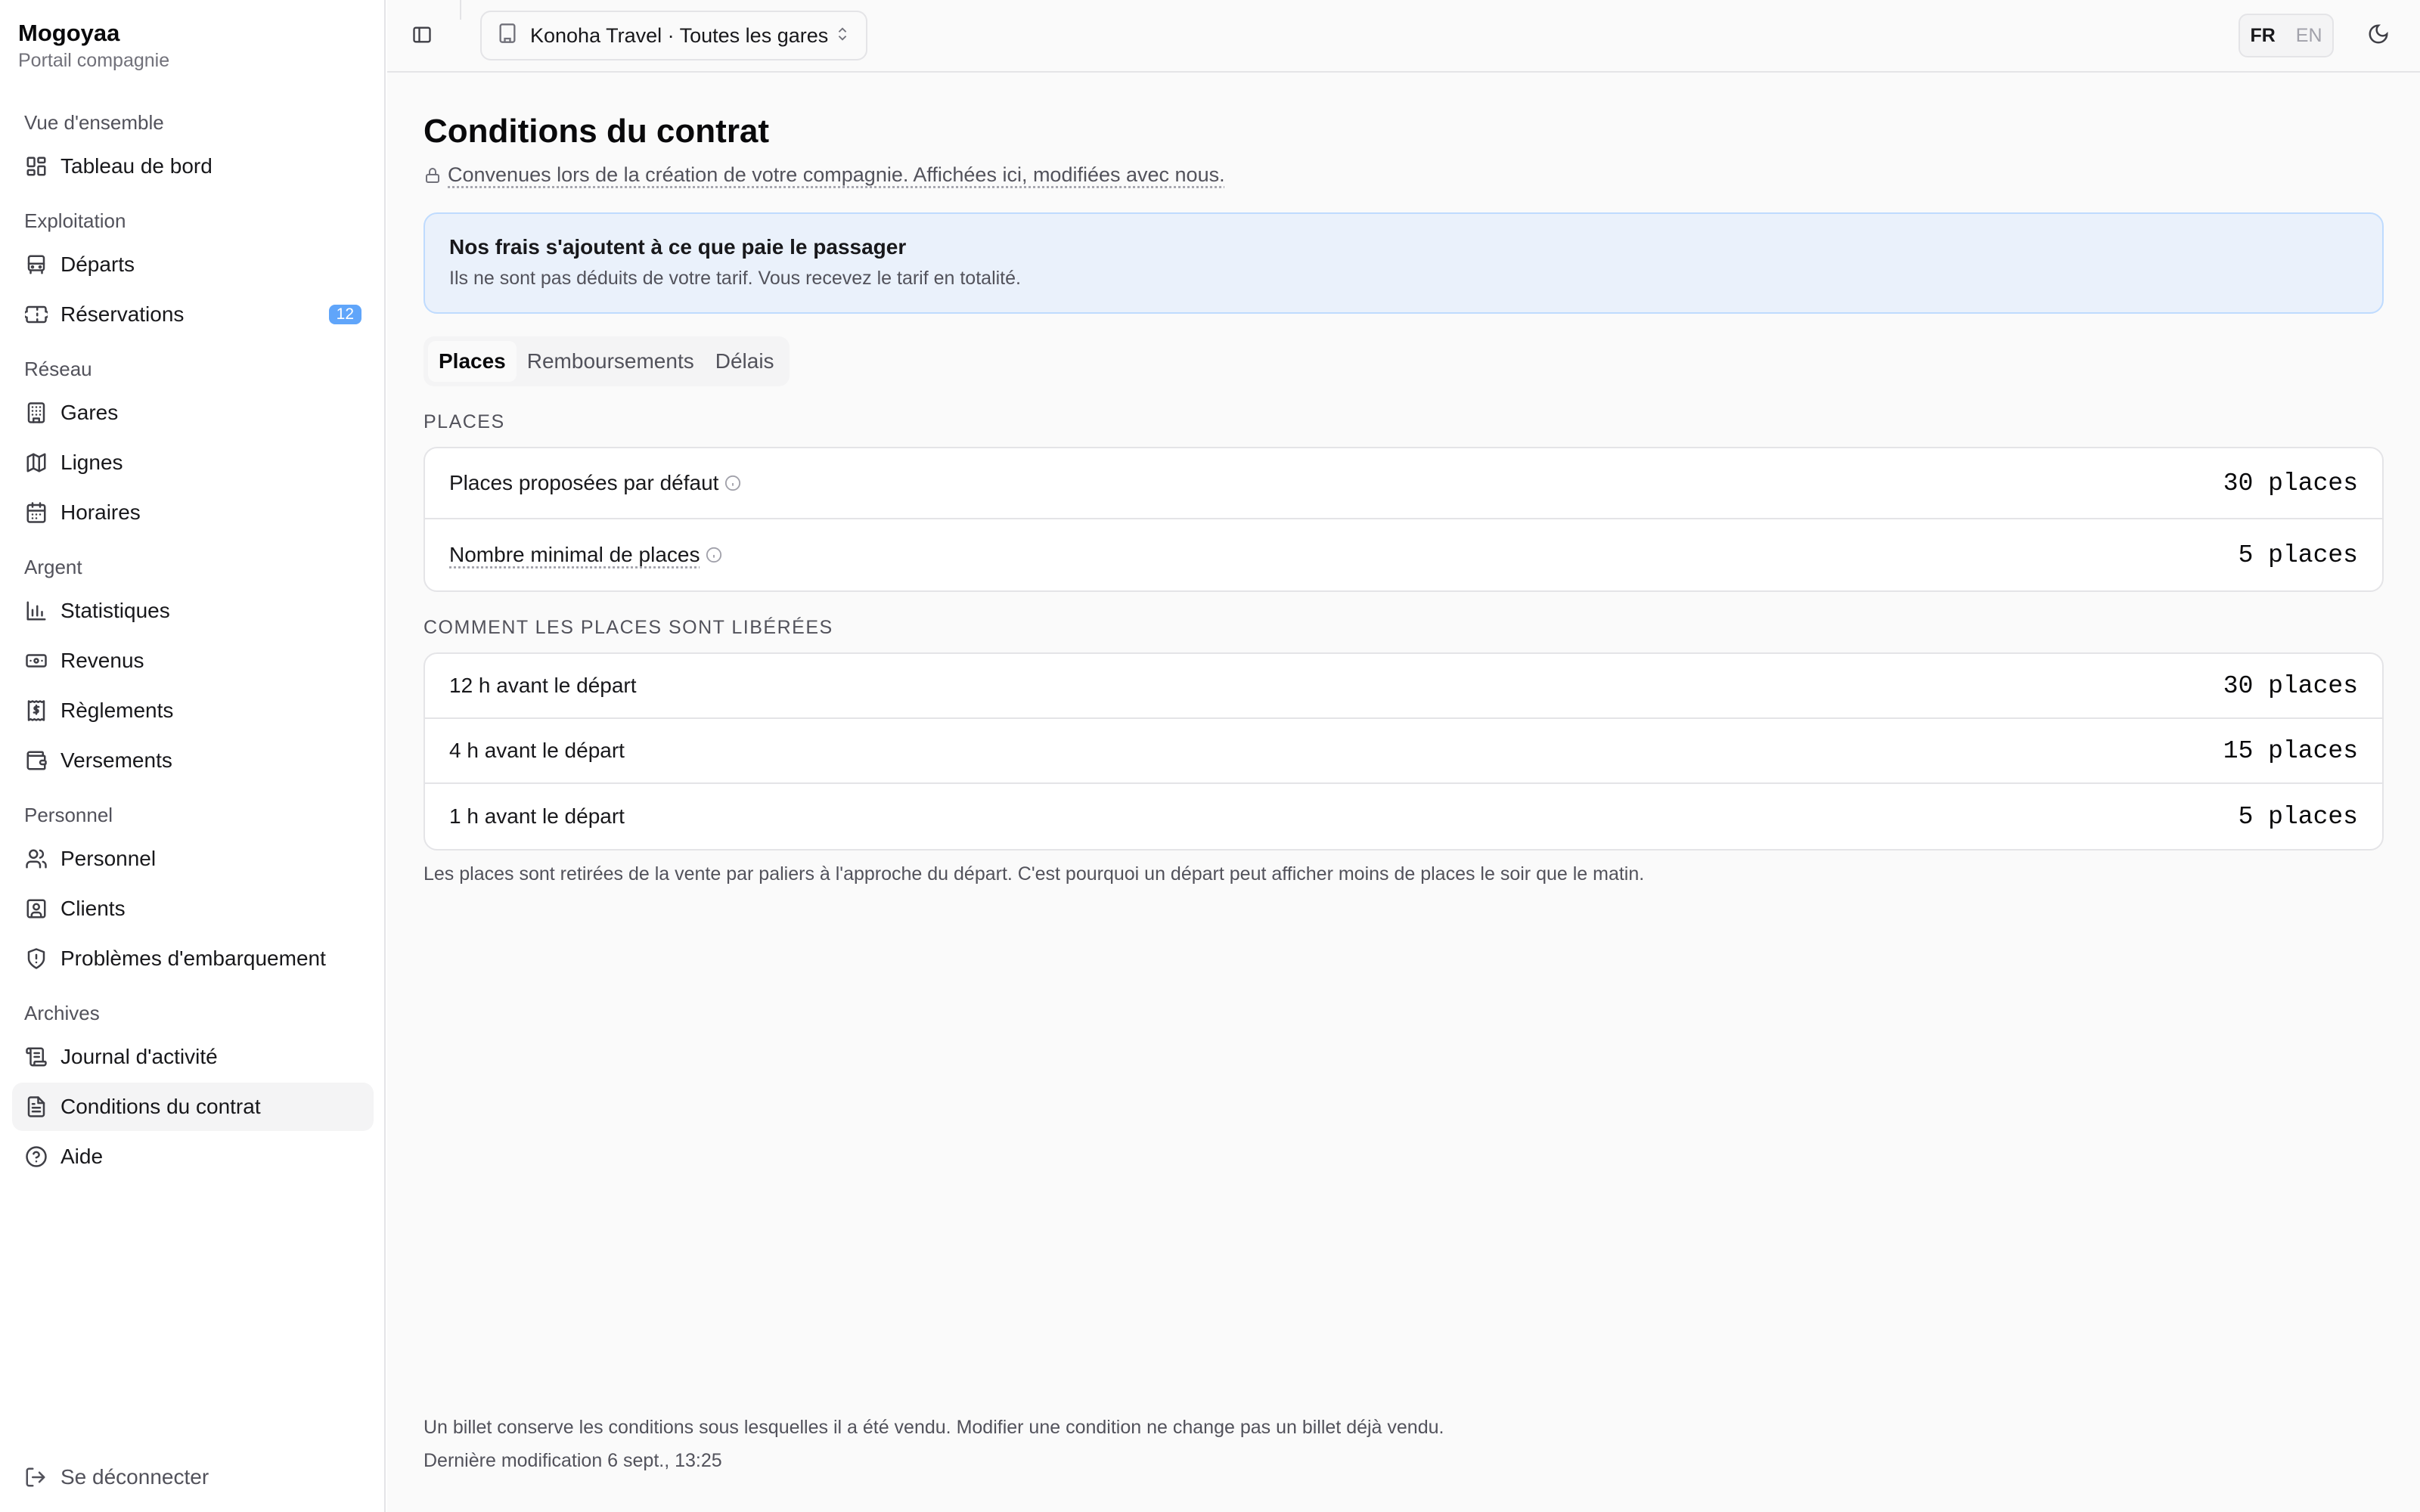 The height and width of the screenshot is (1512, 2420). What do you see at coordinates (574, 554) in the screenshot?
I see `row-label: Nombre minimal de places` at bounding box center [574, 554].